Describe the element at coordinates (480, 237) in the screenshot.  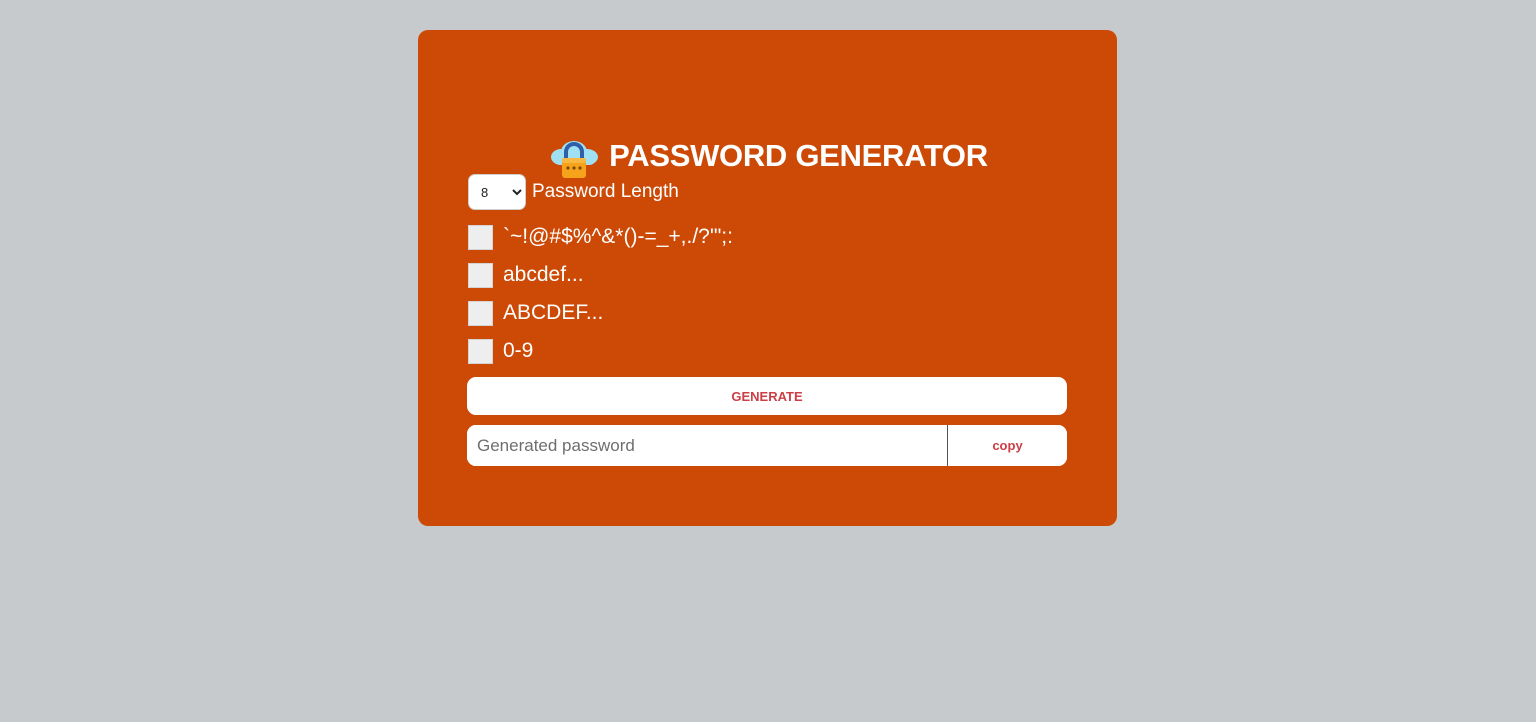
I see `symbols-checkbox` at that location.